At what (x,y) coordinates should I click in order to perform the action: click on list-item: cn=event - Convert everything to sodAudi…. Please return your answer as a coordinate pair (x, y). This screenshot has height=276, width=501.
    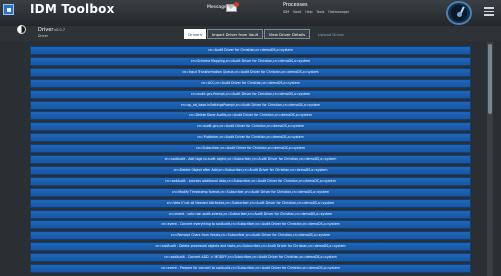
    Looking at the image, I should click on (250, 225).